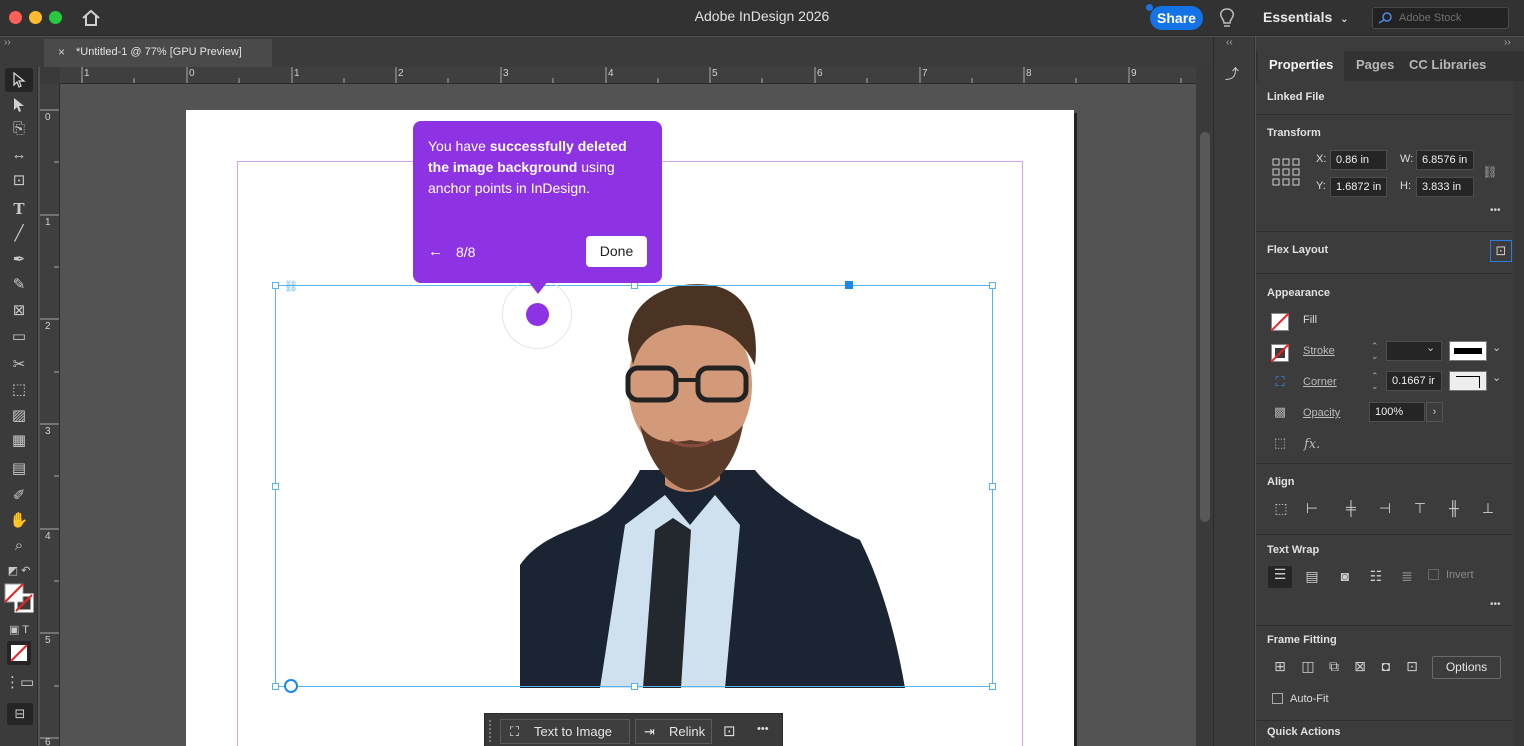 The width and height of the screenshot is (1524, 746). What do you see at coordinates (1312, 444) in the screenshot?
I see `effects-label: fx.` at bounding box center [1312, 444].